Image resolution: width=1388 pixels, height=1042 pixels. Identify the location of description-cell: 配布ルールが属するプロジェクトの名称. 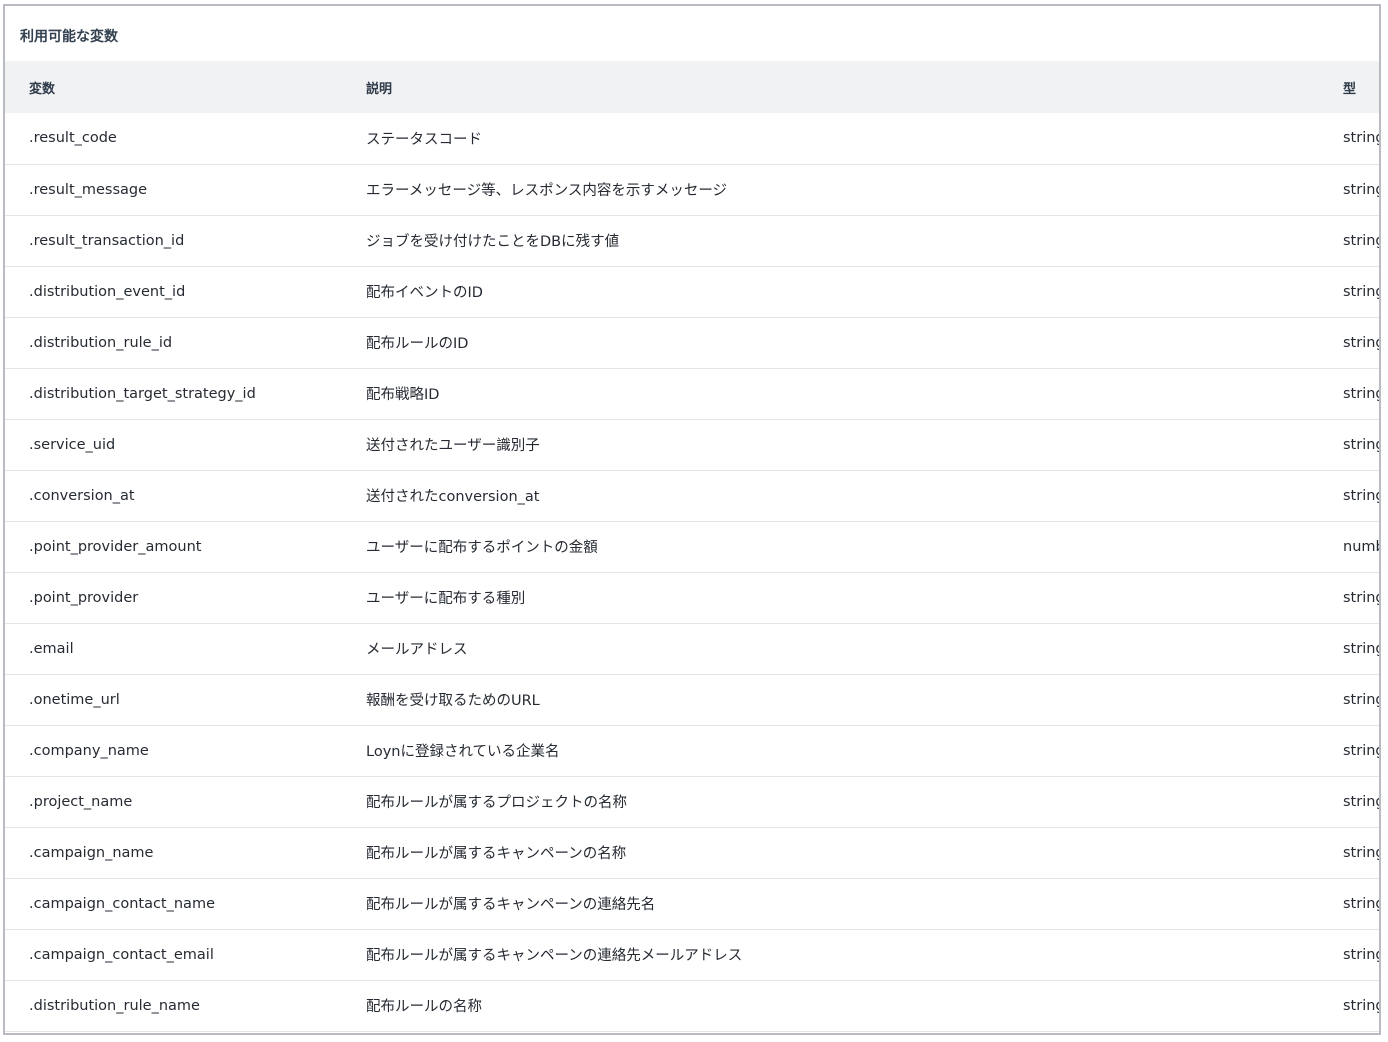
(496, 803).